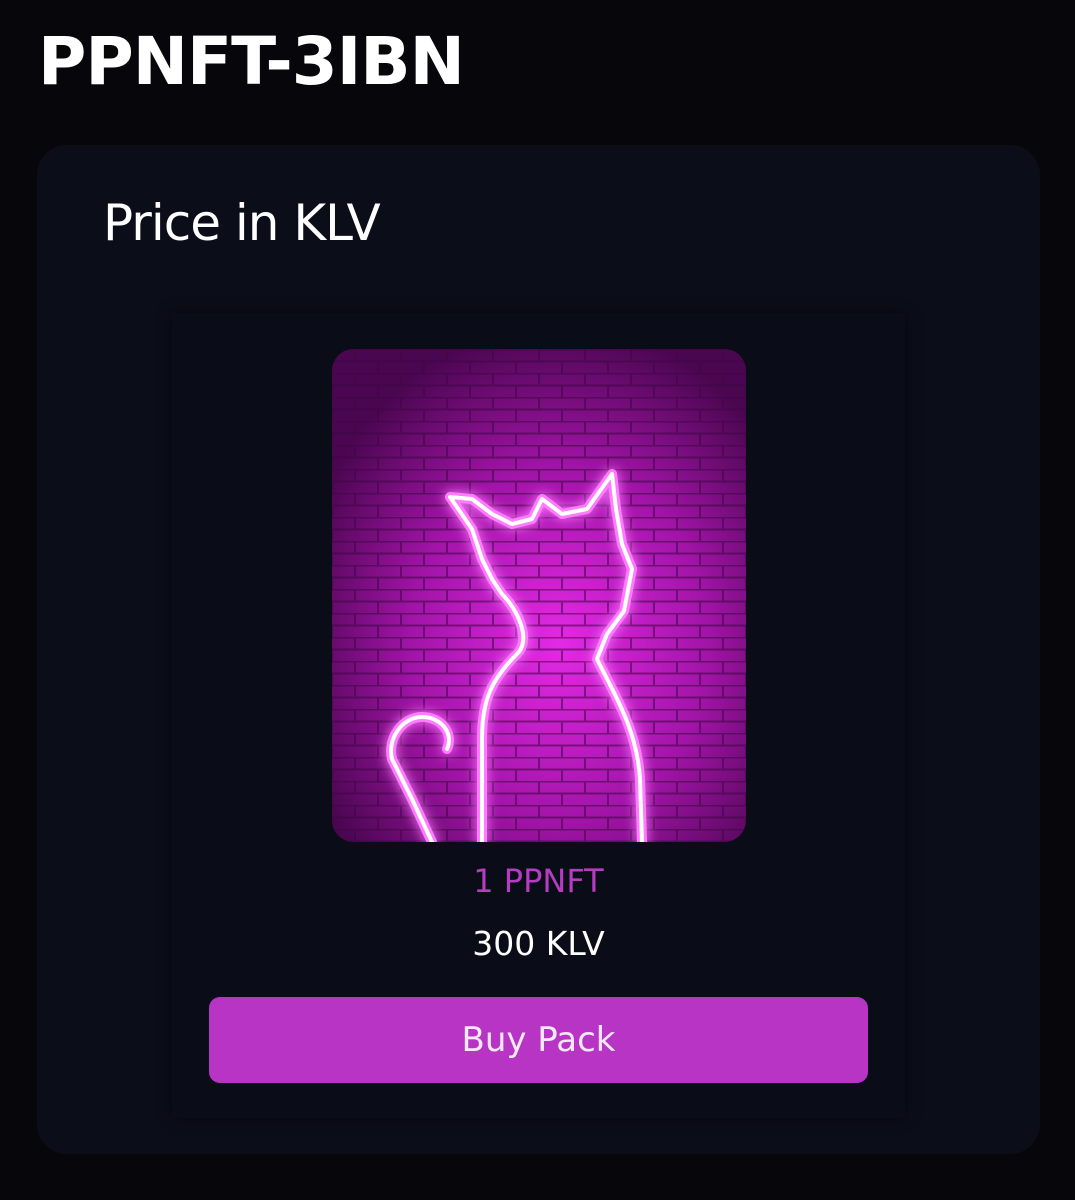 The height and width of the screenshot is (1200, 1075). Describe the element at coordinates (538, 1040) in the screenshot. I see `buy-pack-button: Buy Pack` at that location.